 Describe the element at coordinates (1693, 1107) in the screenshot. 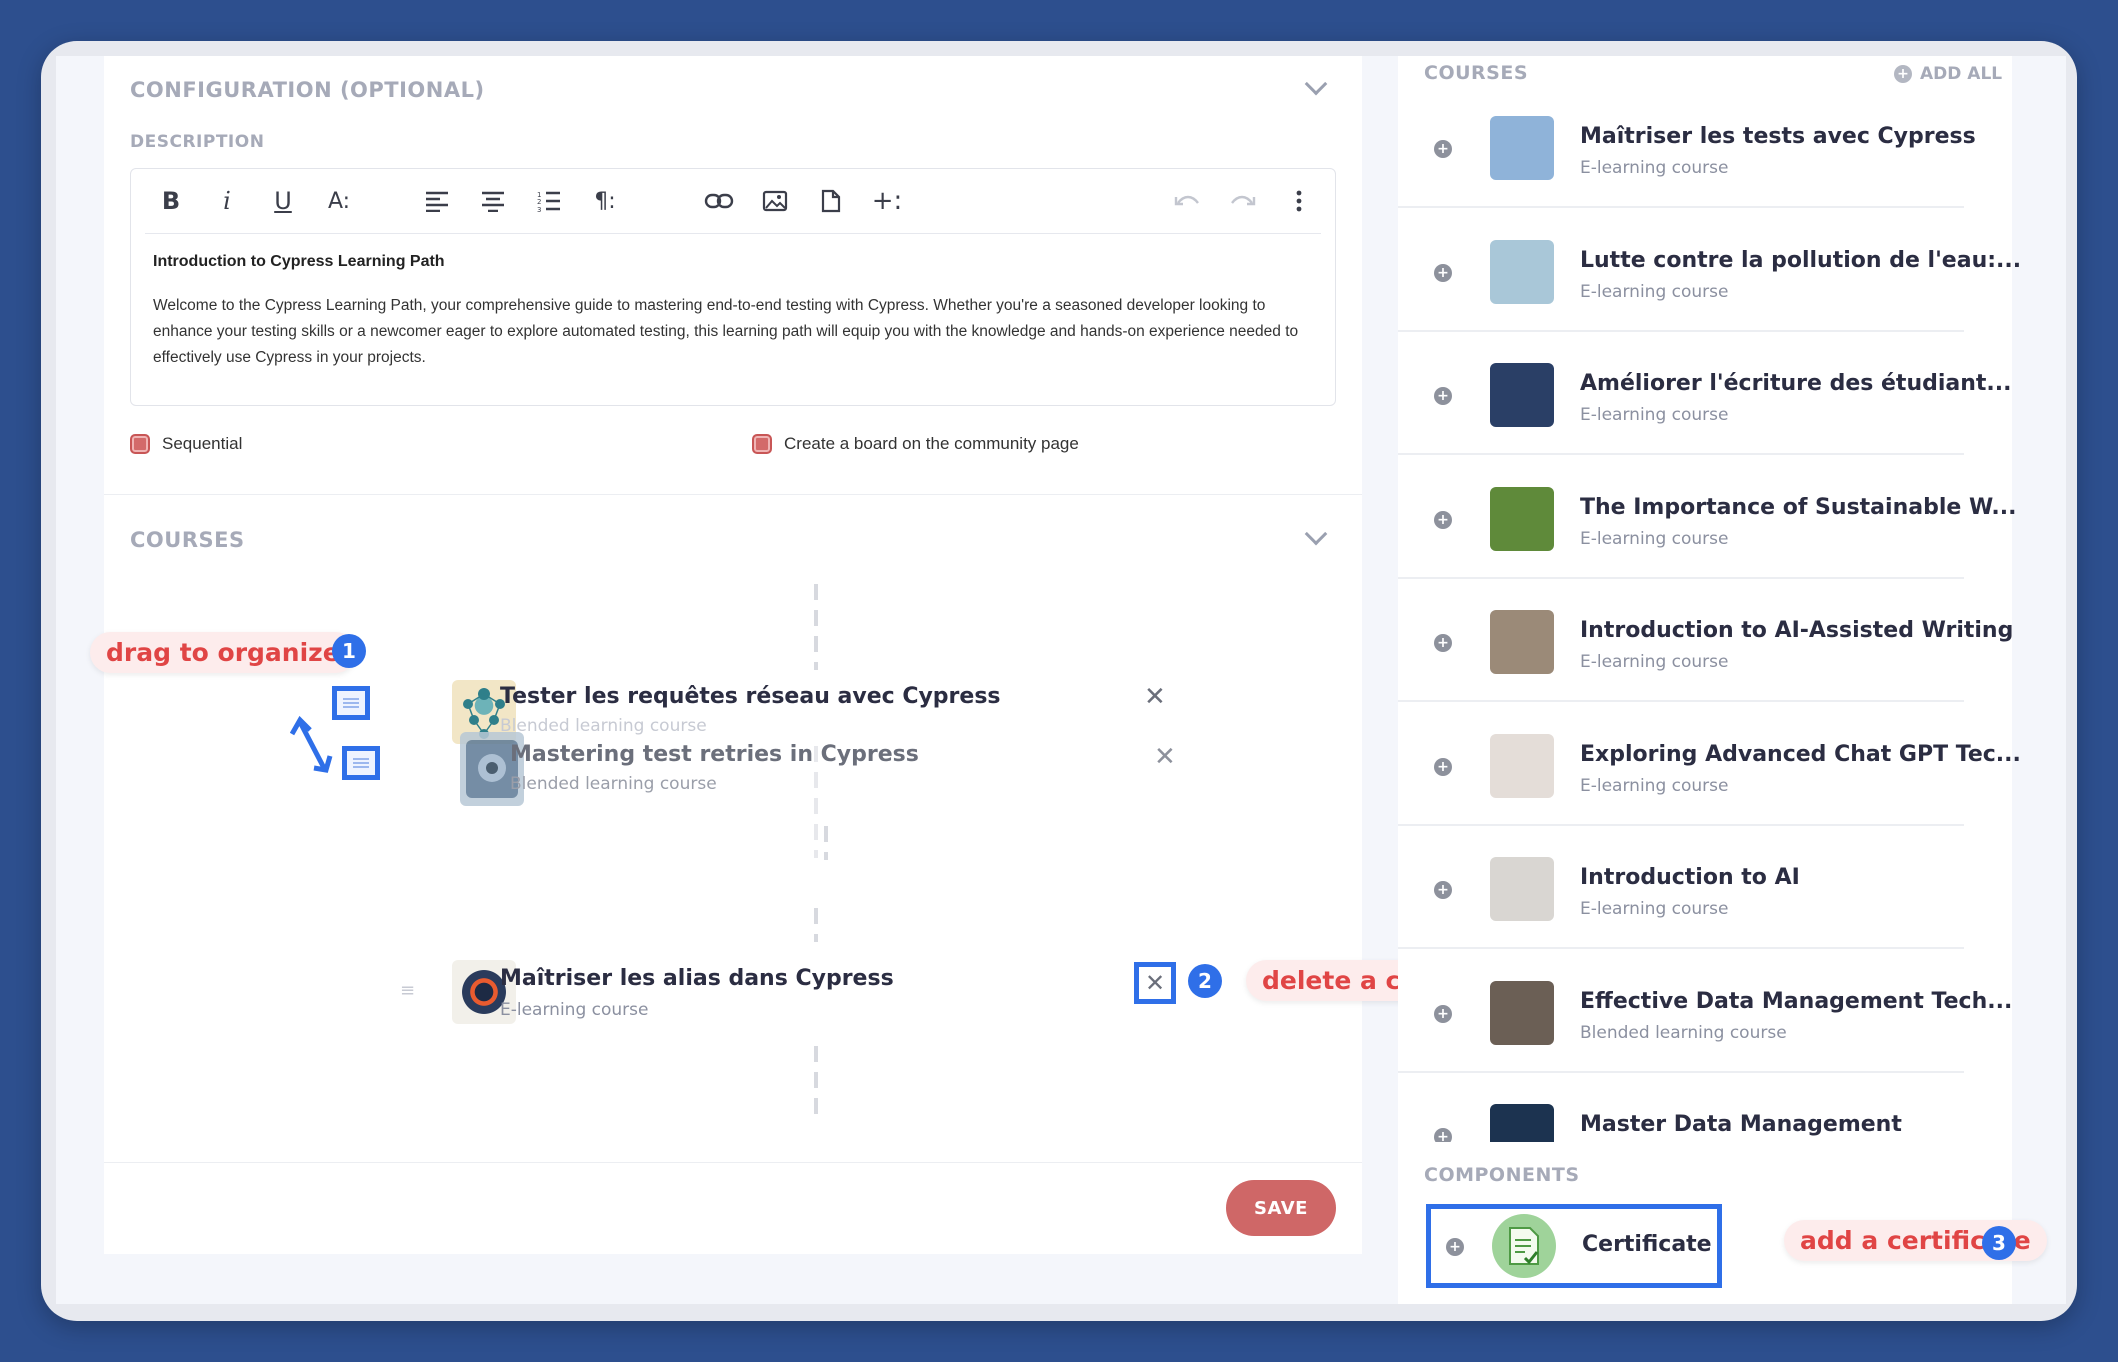

I see `library-course-item: + Master Data Management` at that location.